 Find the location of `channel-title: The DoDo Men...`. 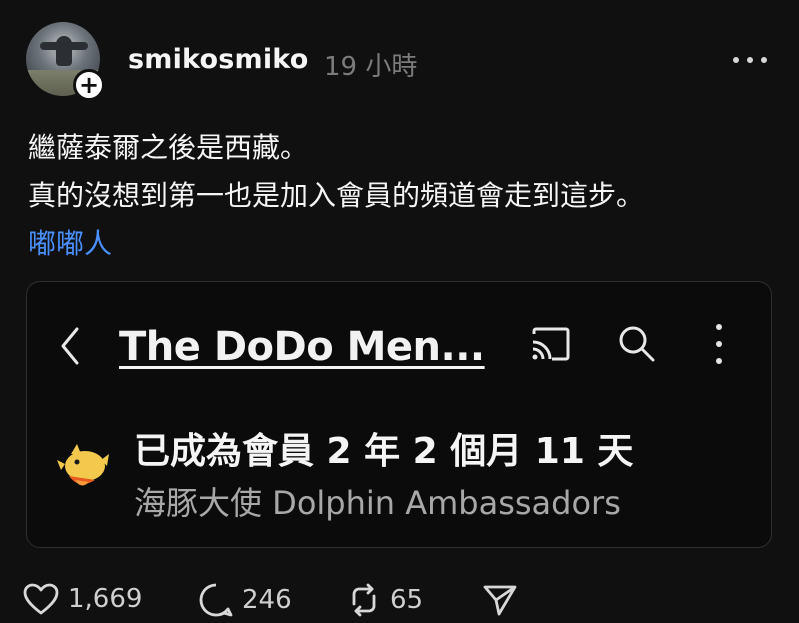

channel-title: The DoDo Men... is located at coordinates (302, 347).